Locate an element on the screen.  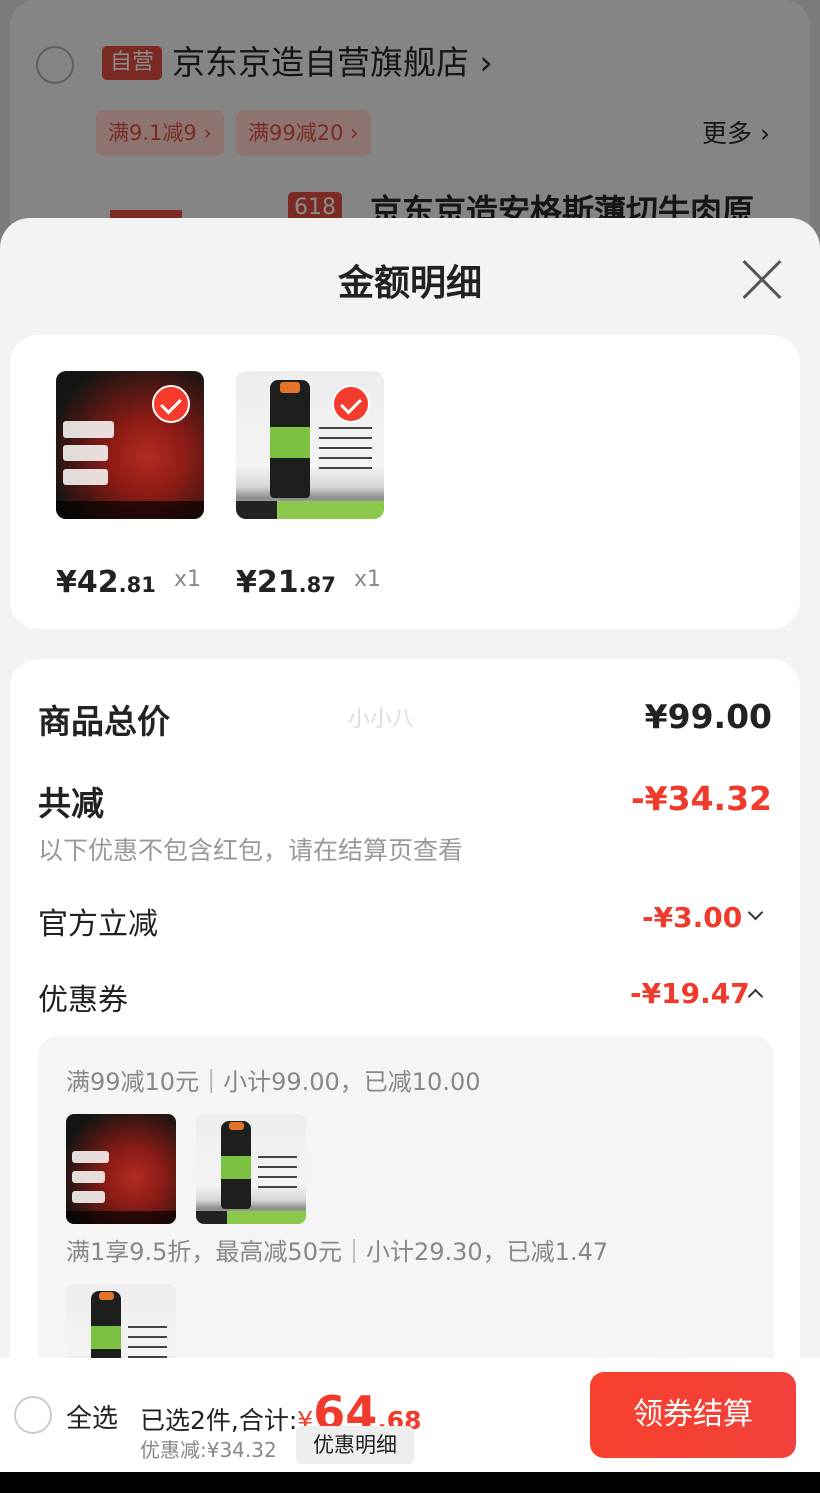
product-qty-2: x1 is located at coordinates (368, 579).